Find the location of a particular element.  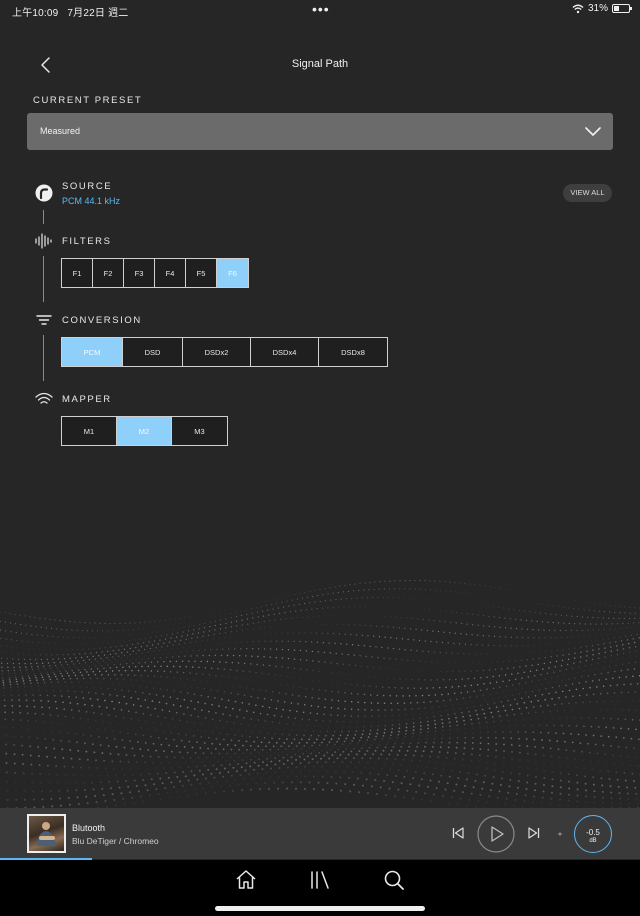

album-figure-icon is located at coordinates (46, 834).